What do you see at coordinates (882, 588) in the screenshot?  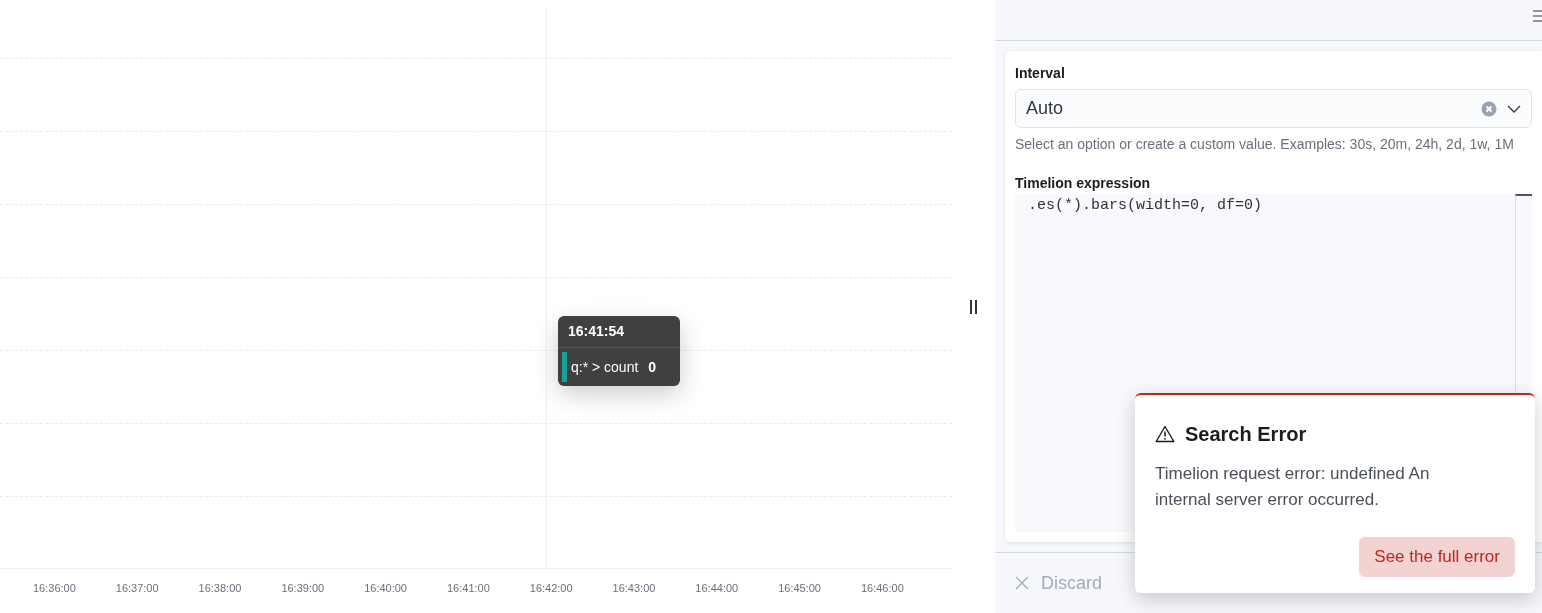 I see `axis-label: 16:46:00` at bounding box center [882, 588].